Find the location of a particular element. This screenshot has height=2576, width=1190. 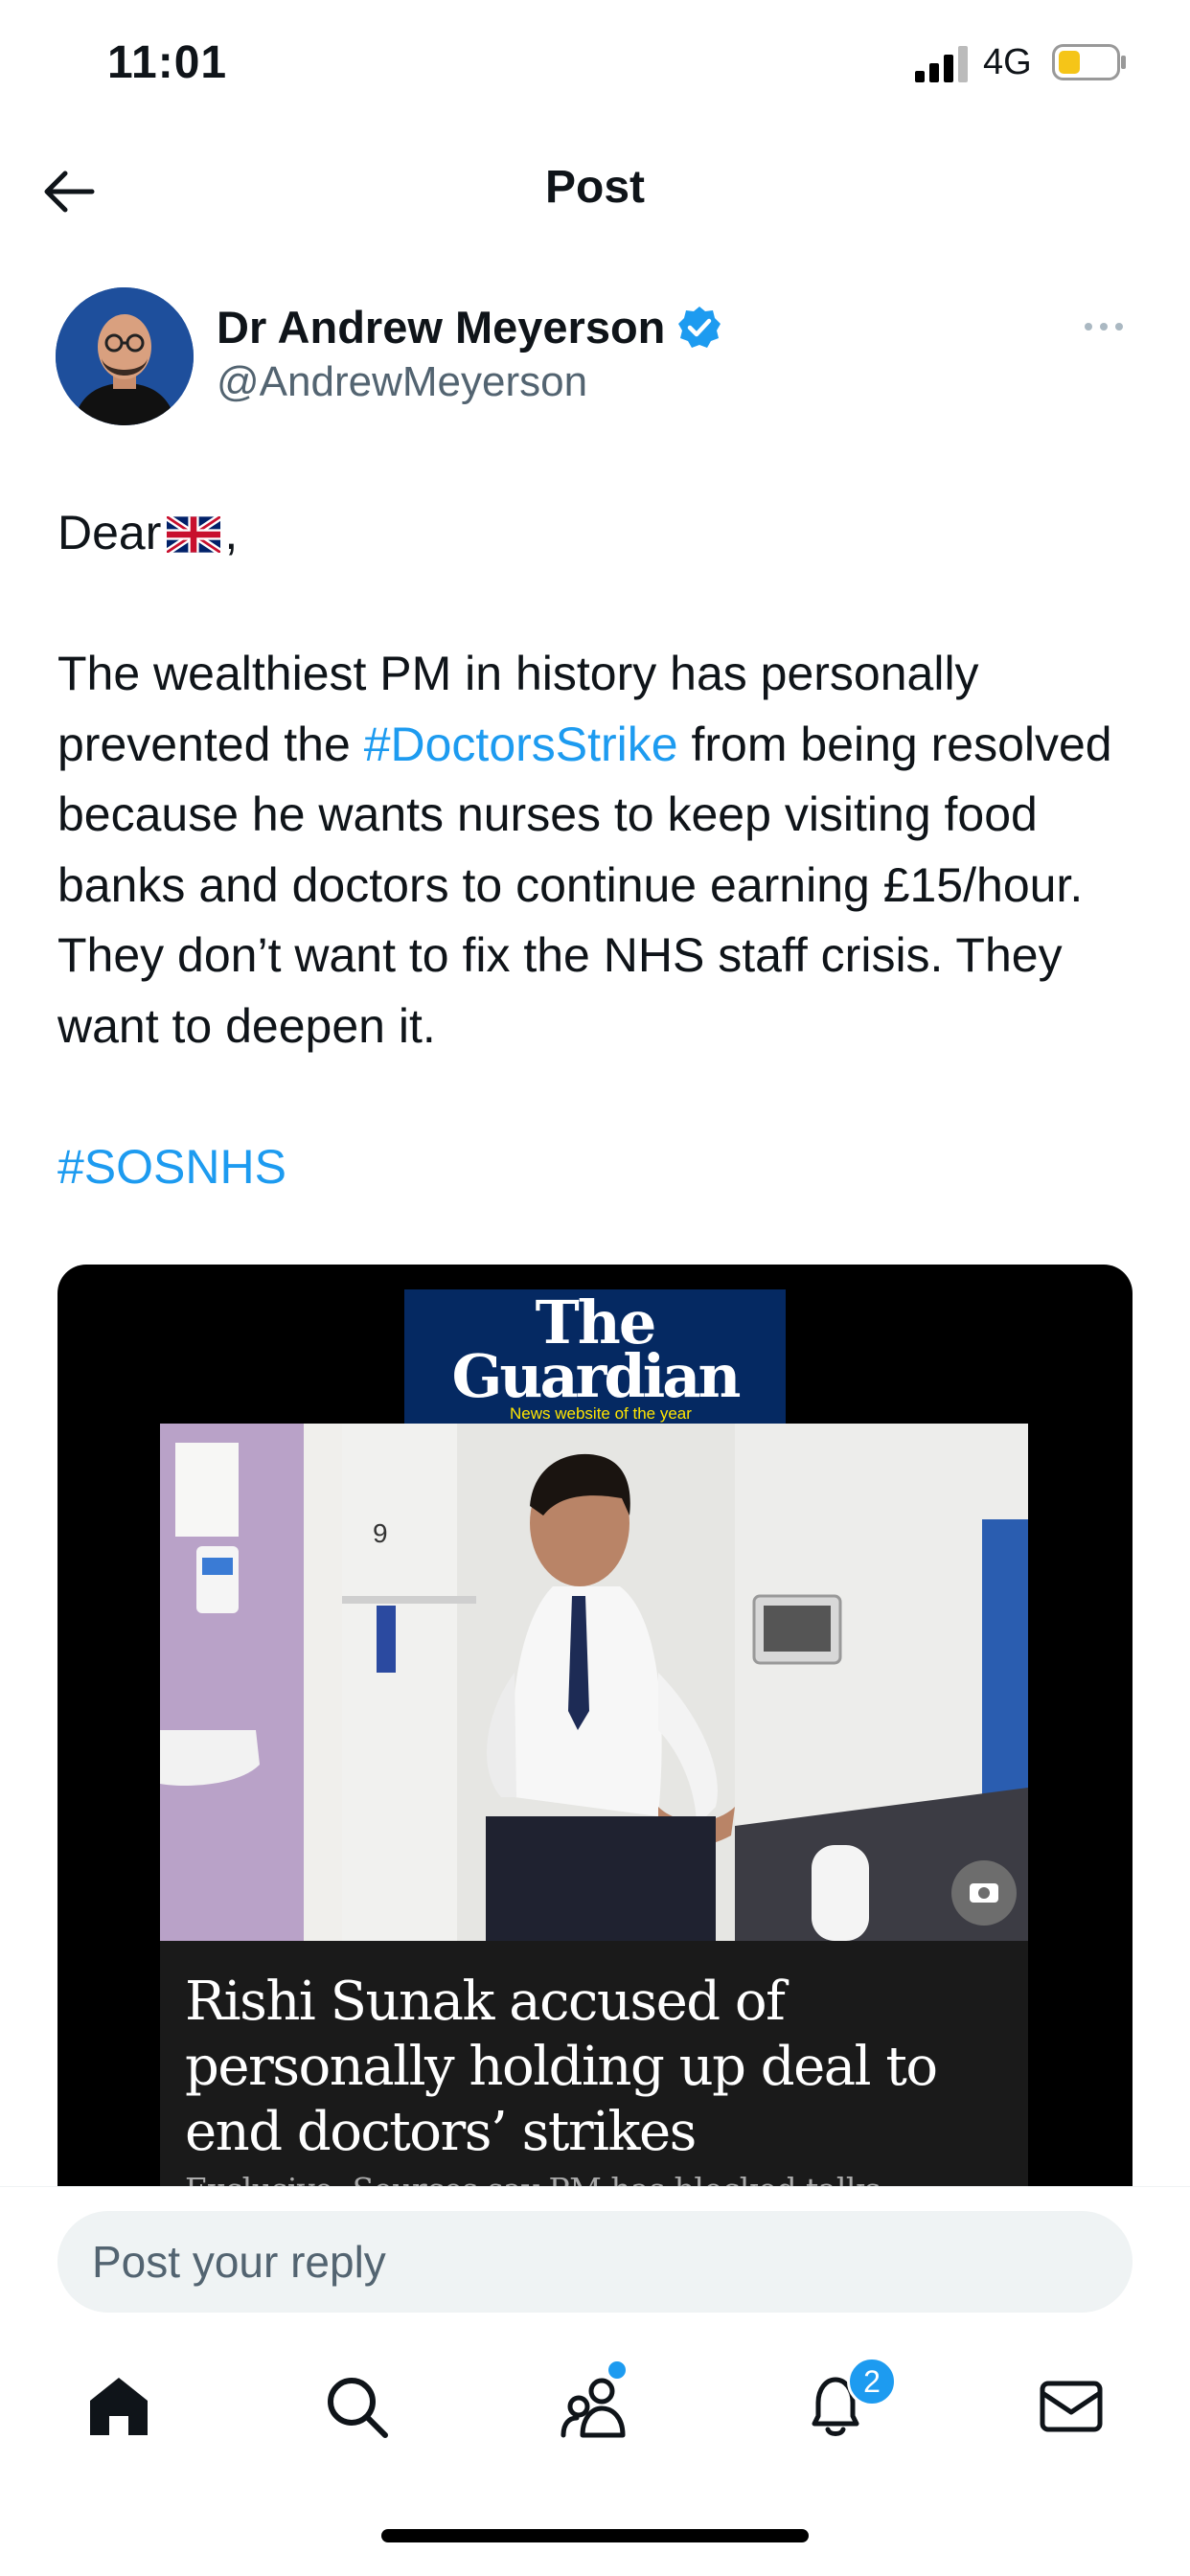

hashtag-sosnhs: #SOSNHS is located at coordinates (171, 1167).